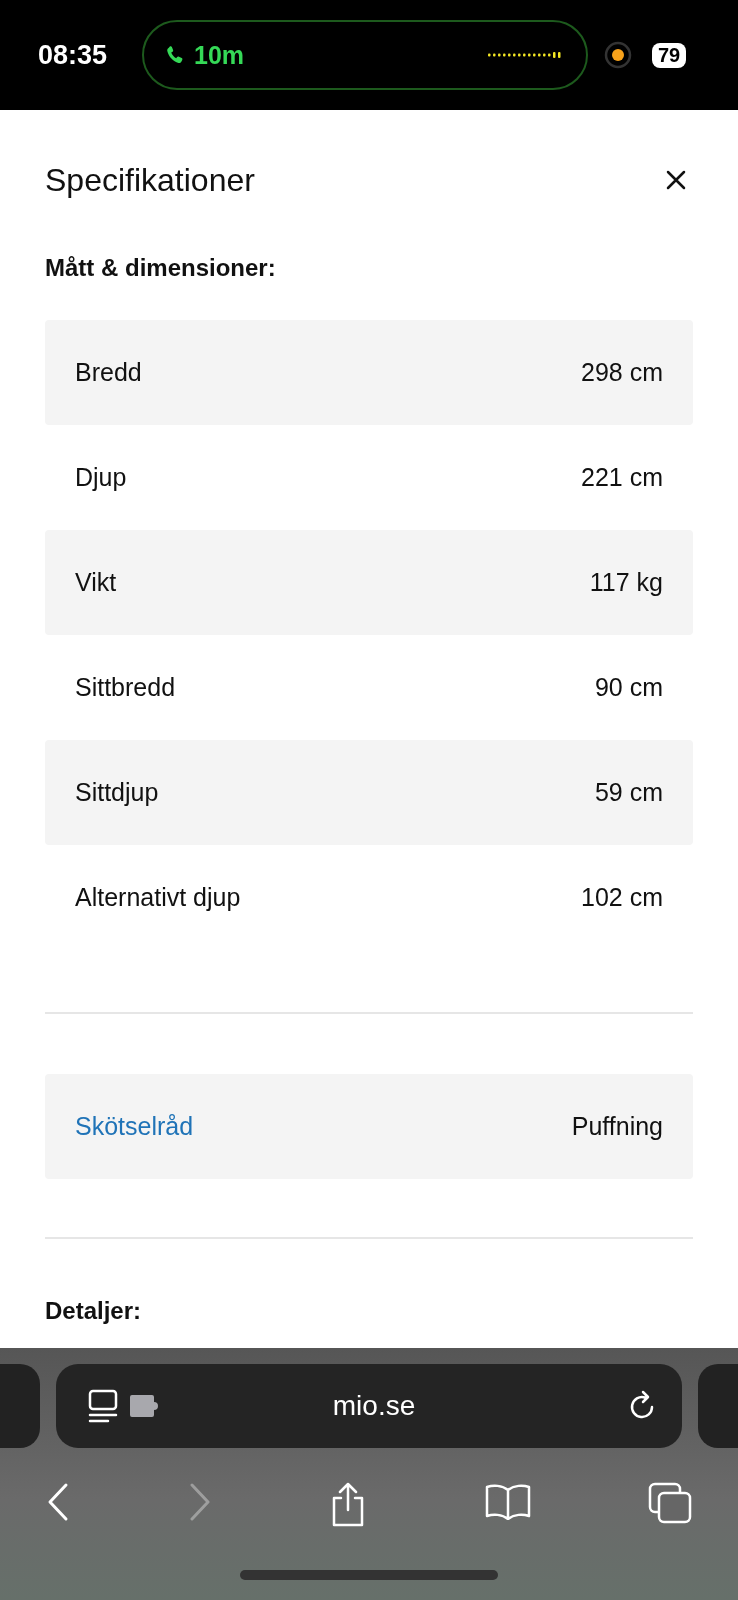 The width and height of the screenshot is (738, 1600). Describe the element at coordinates (101, 477) in the screenshot. I see `spec-label: Djup` at that location.